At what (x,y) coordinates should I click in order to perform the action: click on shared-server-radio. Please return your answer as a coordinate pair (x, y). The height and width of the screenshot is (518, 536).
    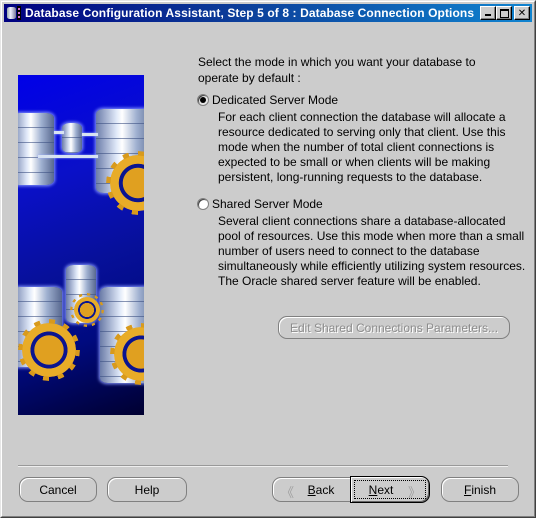
    Looking at the image, I should click on (203, 204).